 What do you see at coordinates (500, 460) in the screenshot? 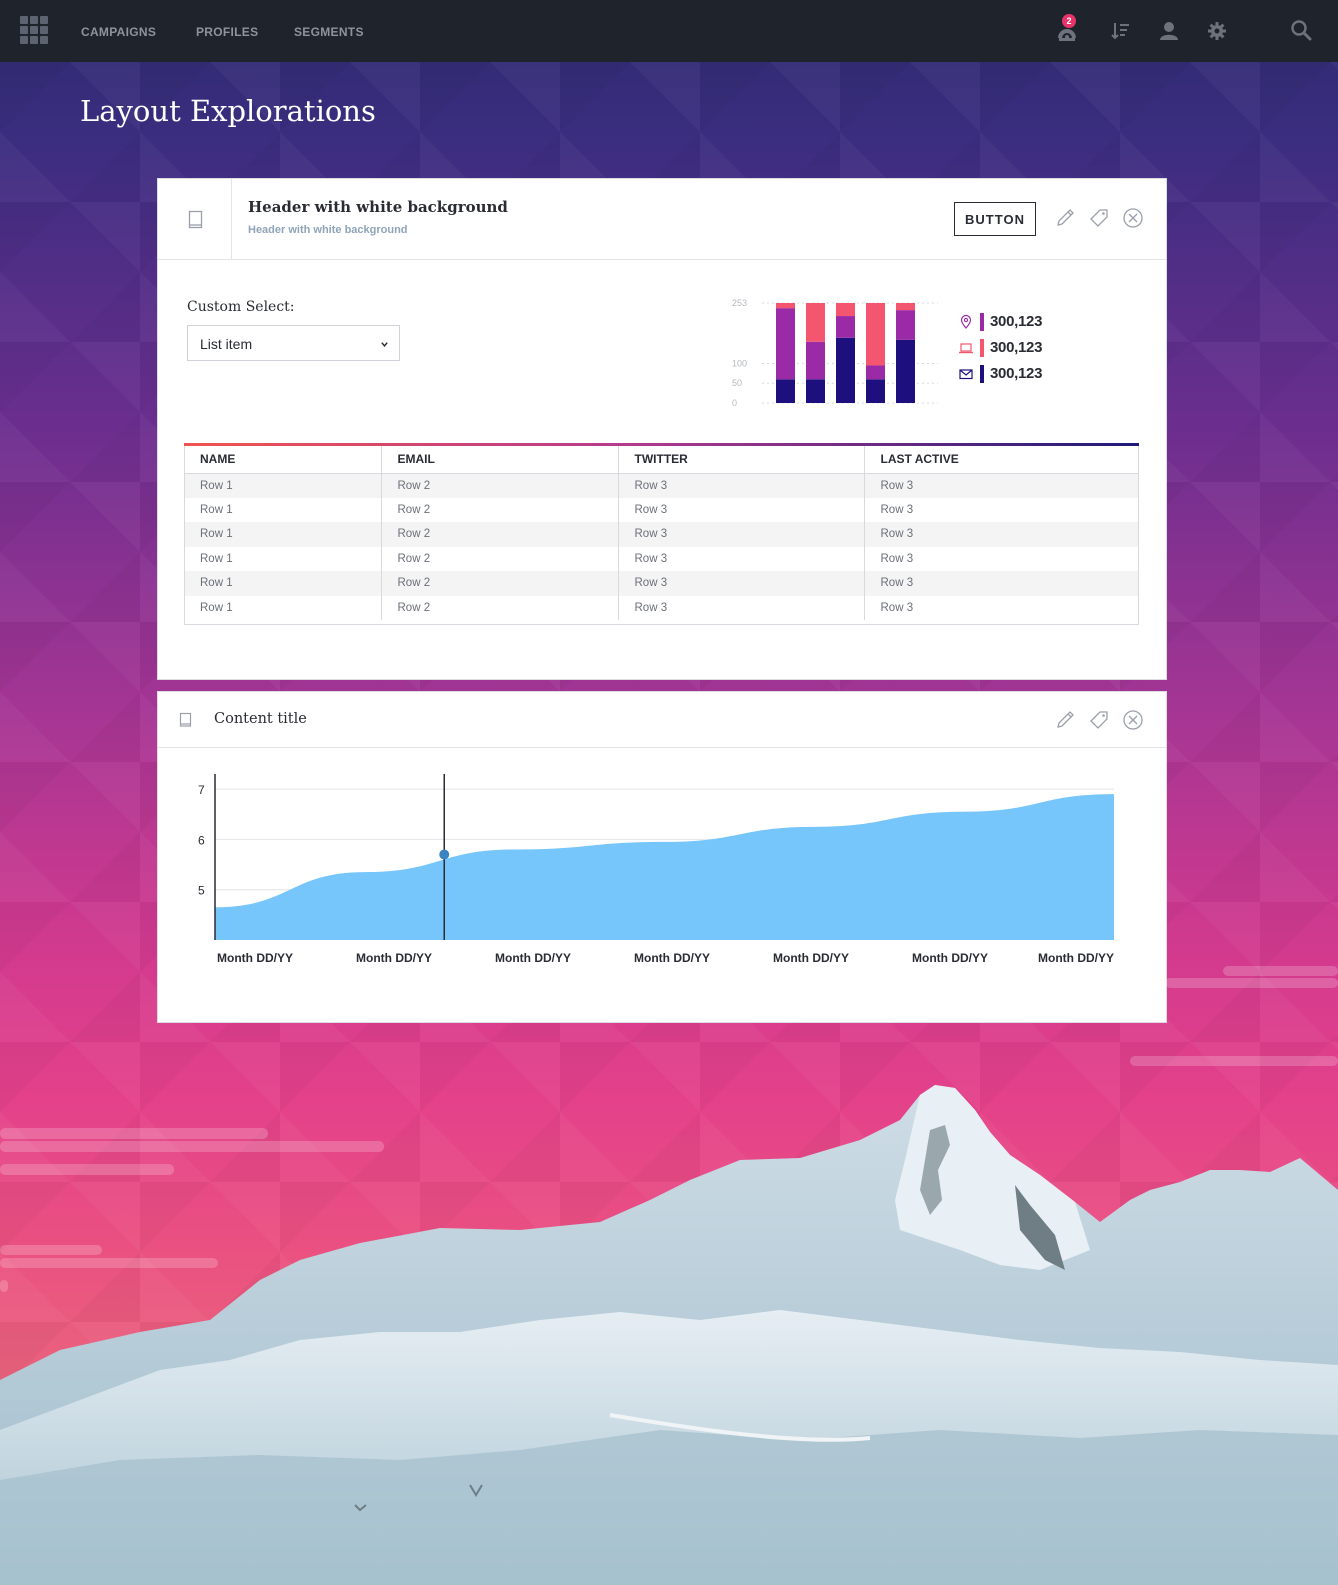
I see `column-header-email: EMAIL` at bounding box center [500, 460].